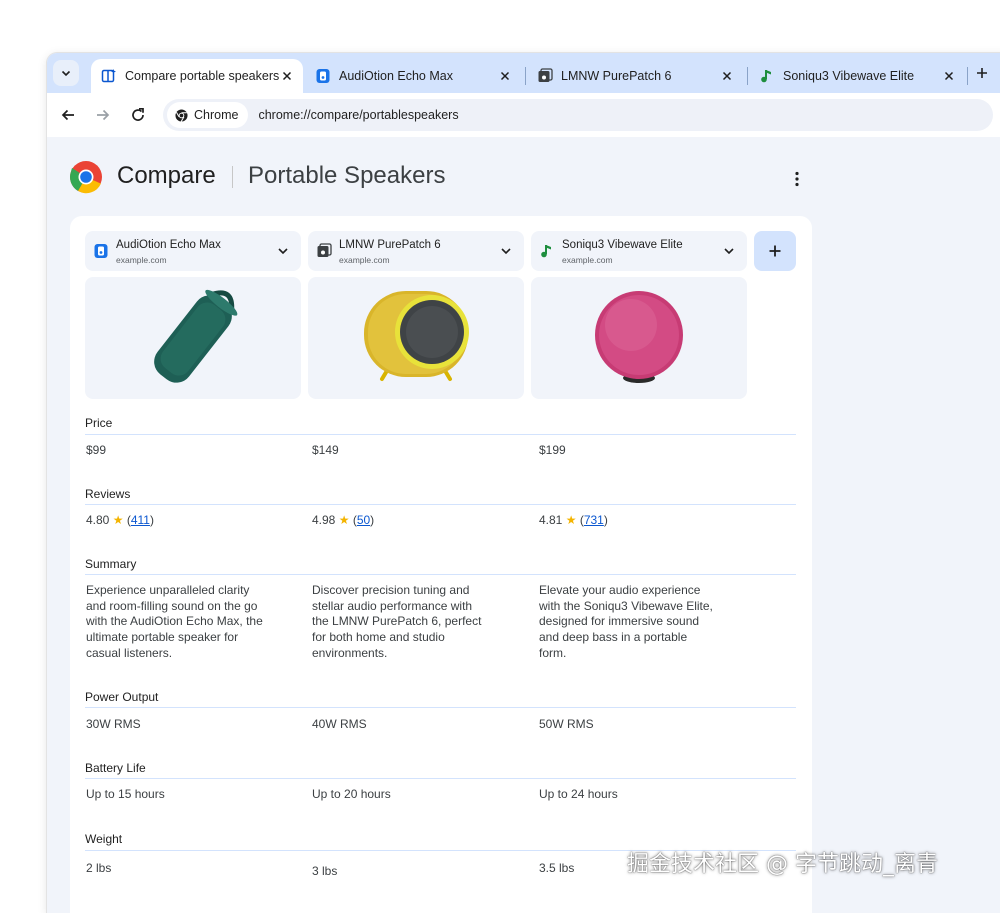 The image size is (1000, 913). Describe the element at coordinates (196, 336) in the screenshot. I see `teal-speaker-image` at that location.